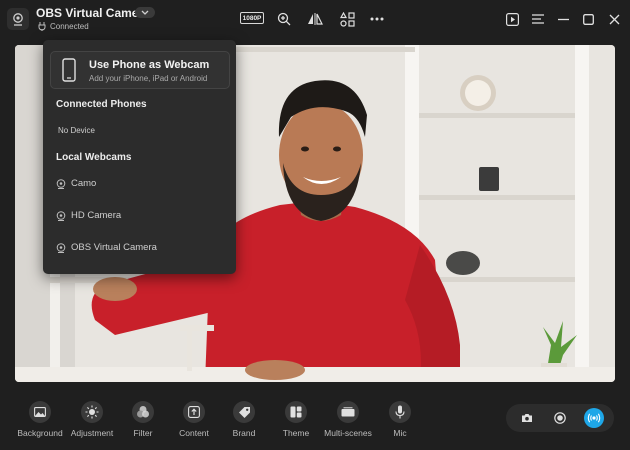  I want to click on tag-icon, so click(244, 412).